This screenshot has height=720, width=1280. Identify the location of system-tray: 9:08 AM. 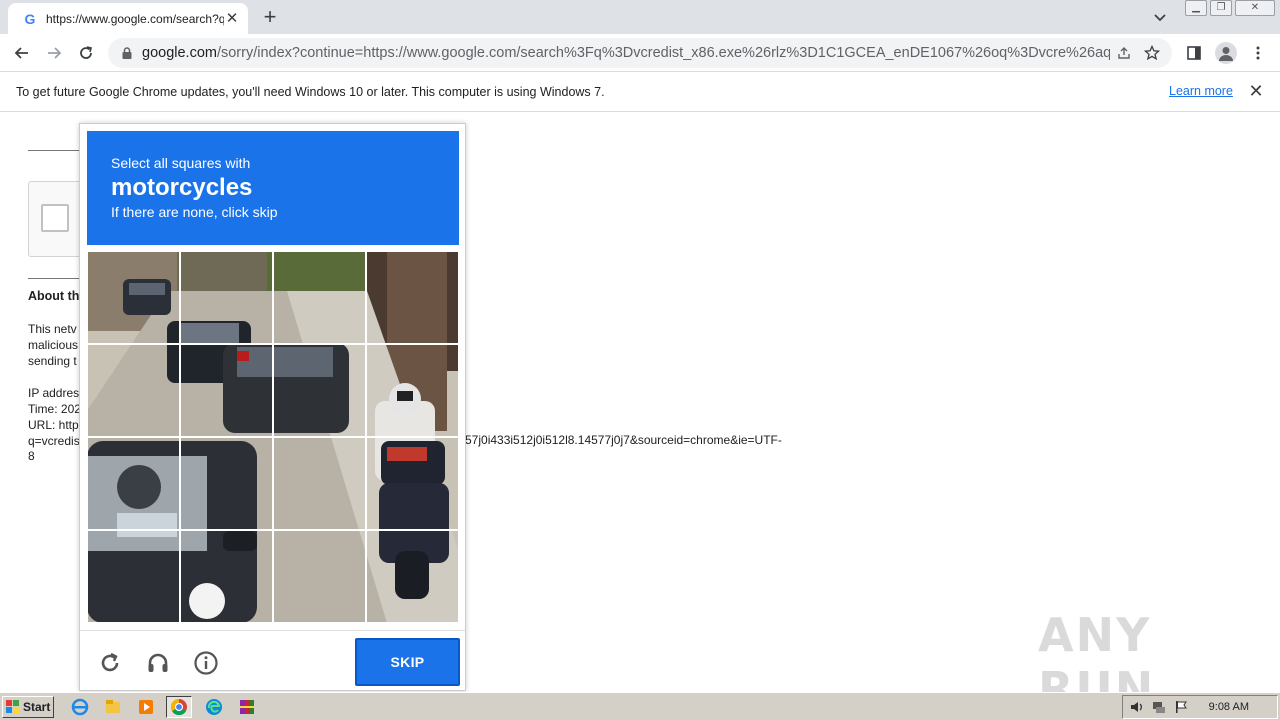
(1200, 707).